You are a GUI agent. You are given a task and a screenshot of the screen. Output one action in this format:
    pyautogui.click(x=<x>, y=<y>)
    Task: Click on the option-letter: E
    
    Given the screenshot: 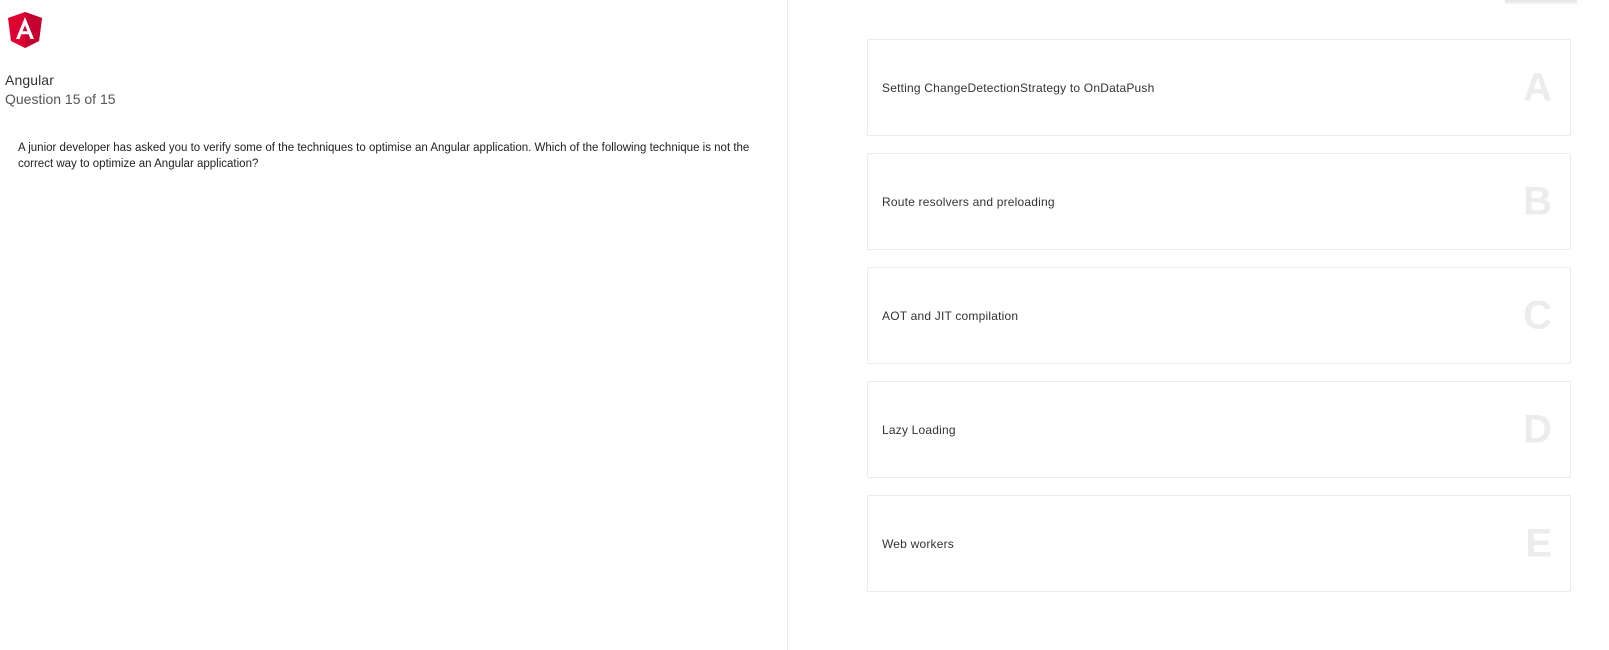 What is the action you would take?
    pyautogui.click(x=1538, y=543)
    